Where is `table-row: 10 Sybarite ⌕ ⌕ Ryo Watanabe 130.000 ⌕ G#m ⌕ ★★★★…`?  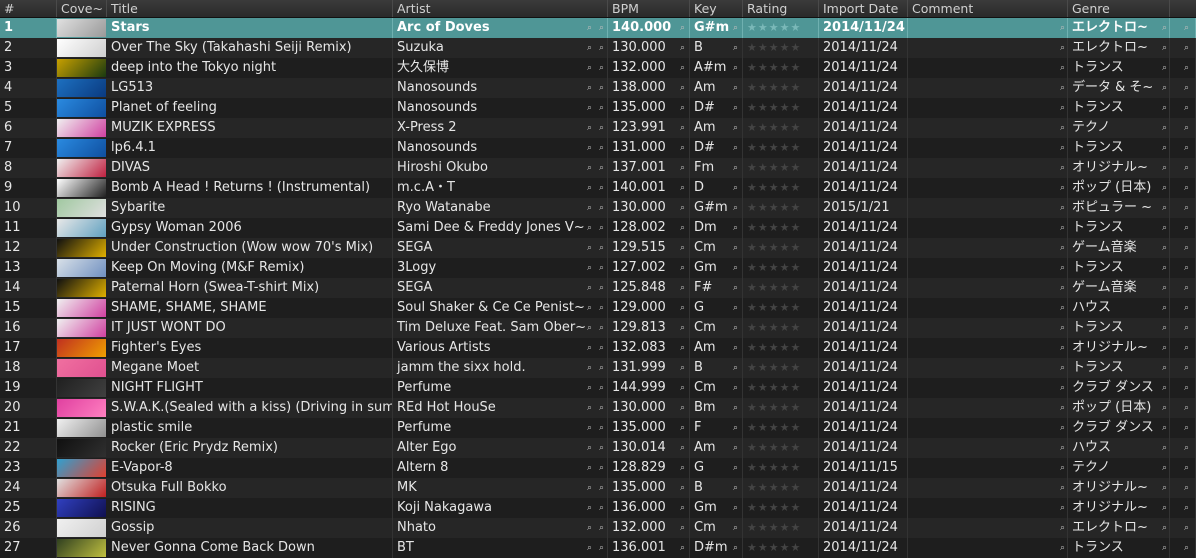 table-row: 10 Sybarite ⌕ ⌕ Ryo Watanabe 130.000 ⌕ G#m ⌕ ★★★★… is located at coordinates (598, 208).